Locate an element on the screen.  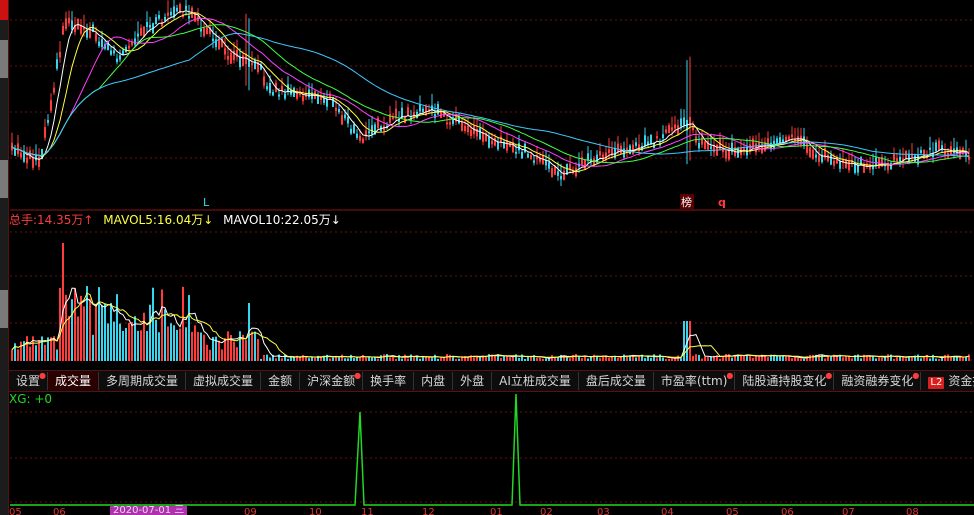
tab-multi-period-volume: 多周期成交量 is located at coordinates (143, 381).